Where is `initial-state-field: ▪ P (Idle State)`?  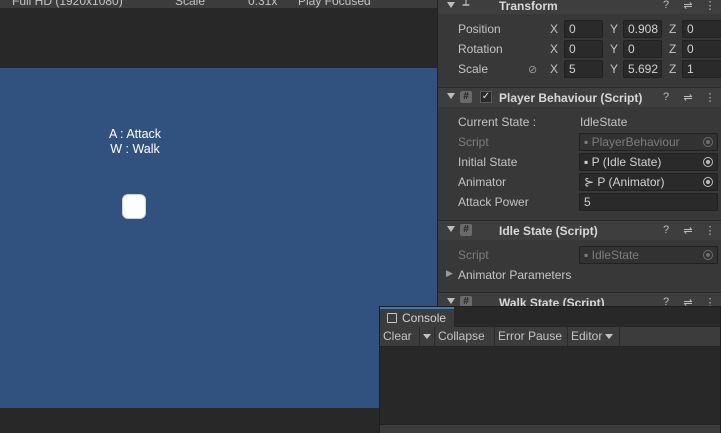 initial-state-field: ▪ P (Idle State) is located at coordinates (648, 162).